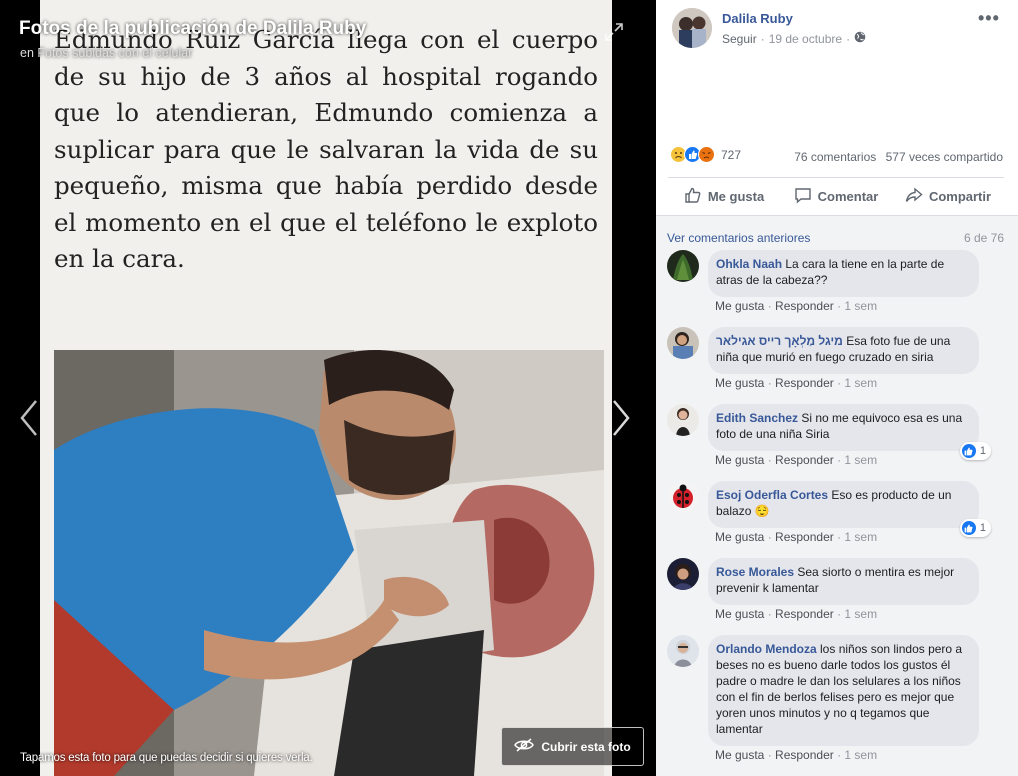 Image resolution: width=1018 pixels, height=776 pixels. Describe the element at coordinates (803, 196) in the screenshot. I see `comment-icon` at that location.